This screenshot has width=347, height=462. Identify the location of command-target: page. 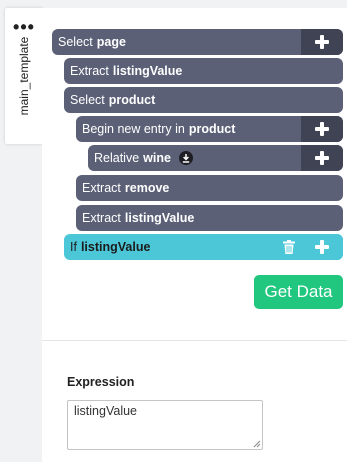
(111, 42).